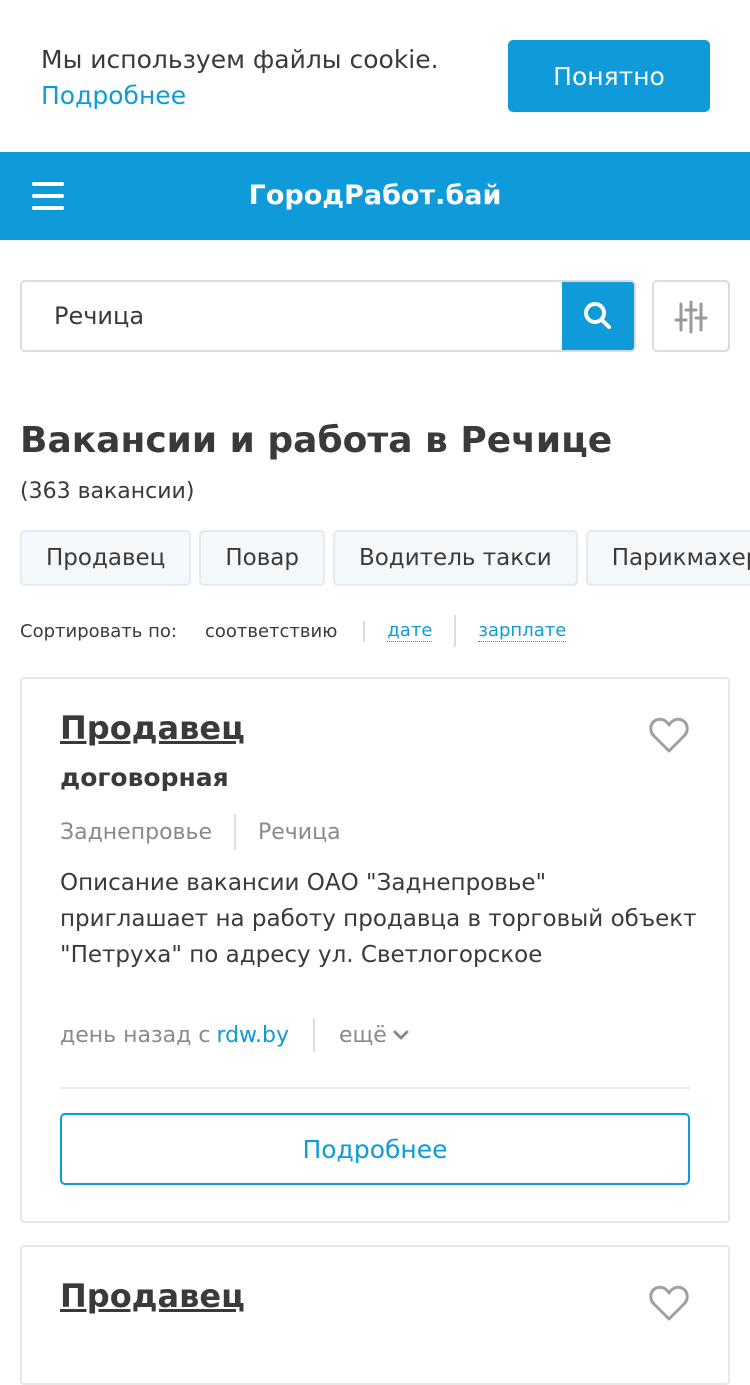  What do you see at coordinates (107, 491) in the screenshot?
I see `vacancy-count: (363 вакансии)` at bounding box center [107, 491].